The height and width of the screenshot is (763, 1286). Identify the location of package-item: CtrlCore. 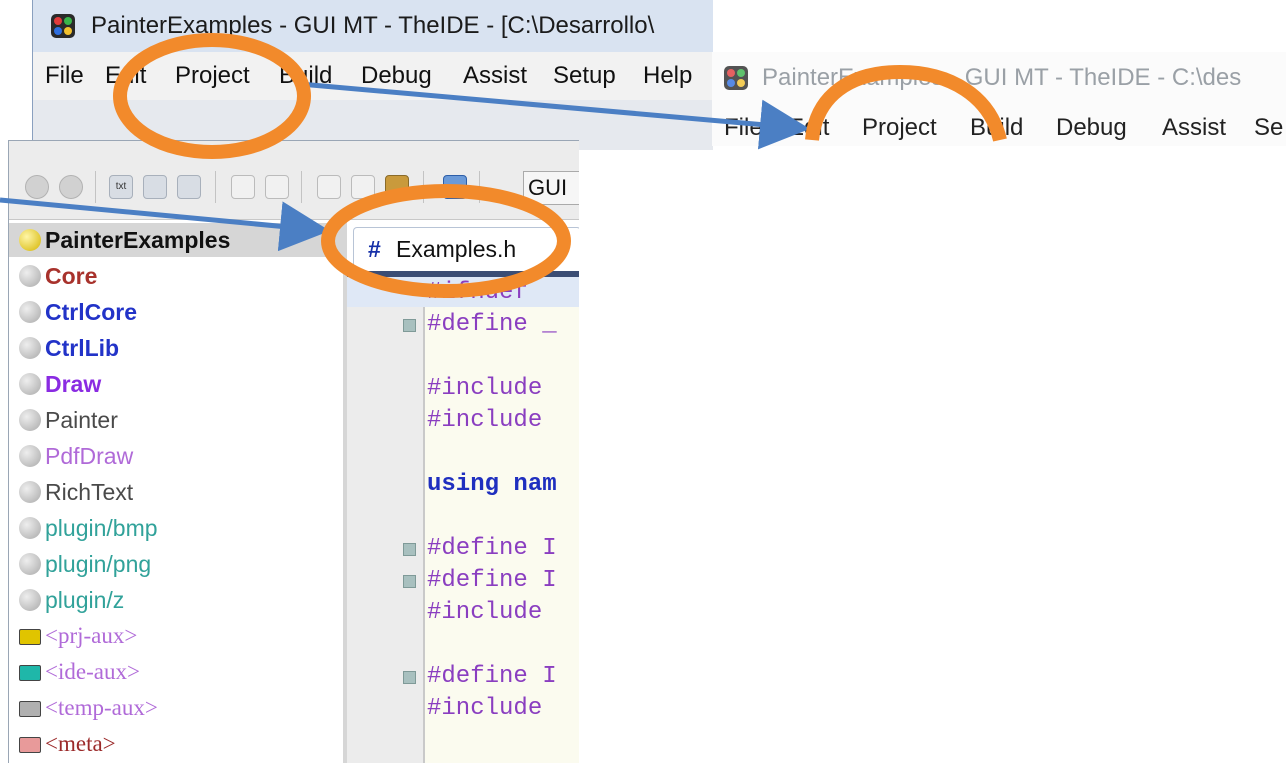
(176, 312).